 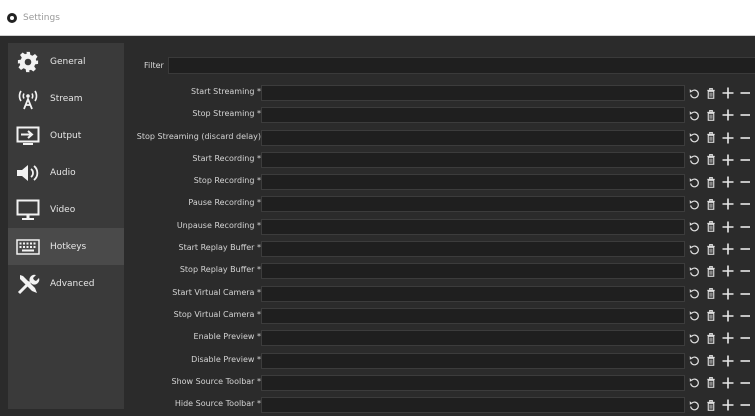 What do you see at coordinates (66, 246) in the screenshot?
I see `sidebar-item-hotkeys: Hotkeys` at bounding box center [66, 246].